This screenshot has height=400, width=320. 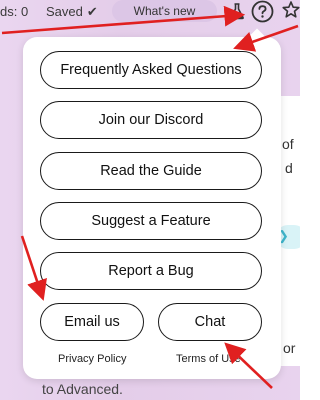 What do you see at coordinates (82, 389) in the screenshot?
I see `background-bottom-text: to Advanced.` at bounding box center [82, 389].